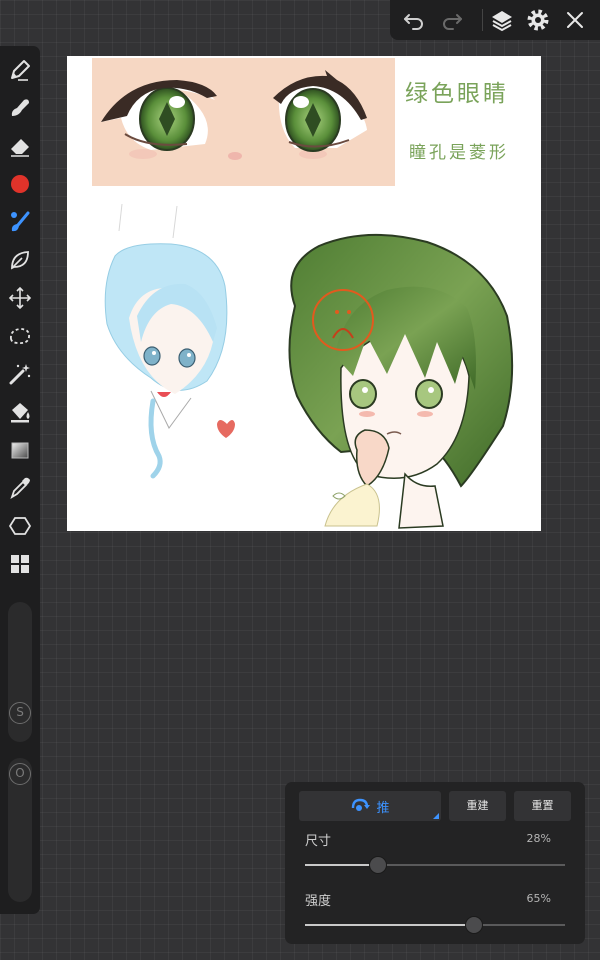 Image resolution: width=600 pixels, height=960 pixels. Describe the element at coordinates (20, 450) in the screenshot. I see `gradient-icon` at that location.